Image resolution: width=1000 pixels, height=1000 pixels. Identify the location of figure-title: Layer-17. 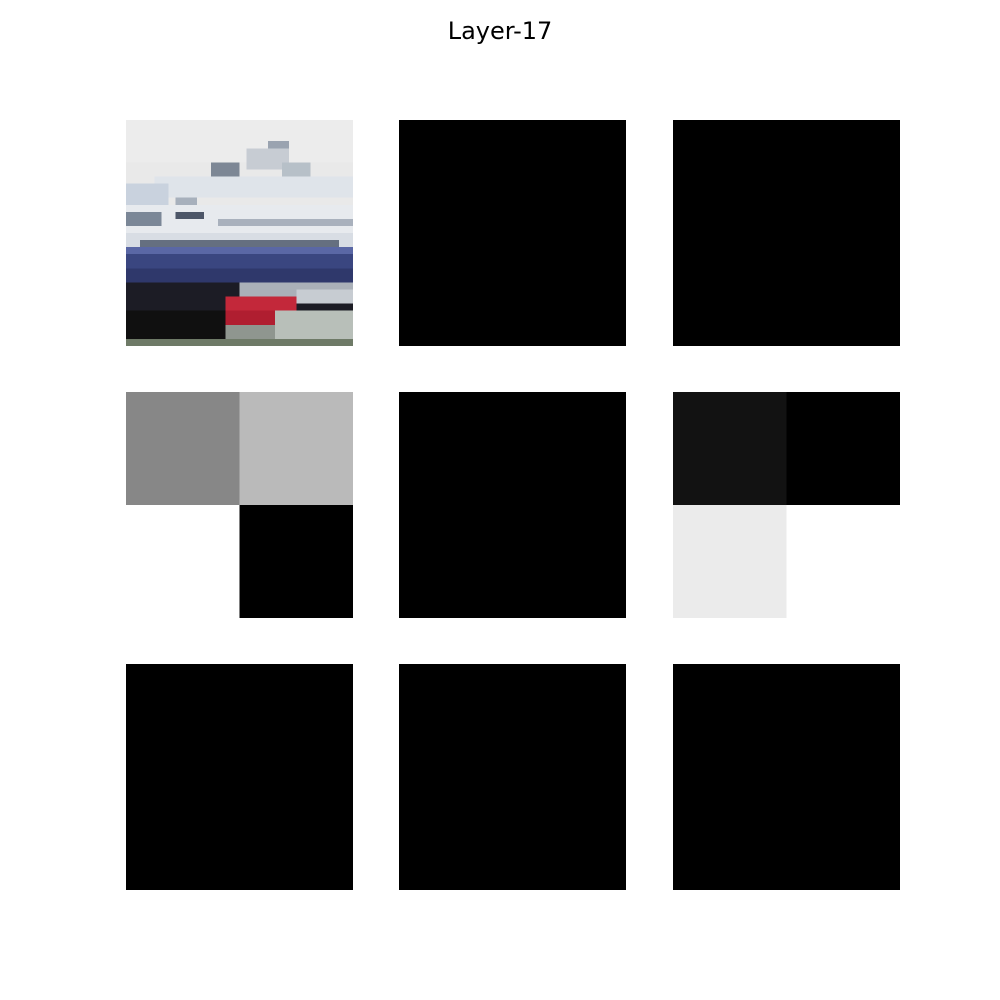
(500, 31).